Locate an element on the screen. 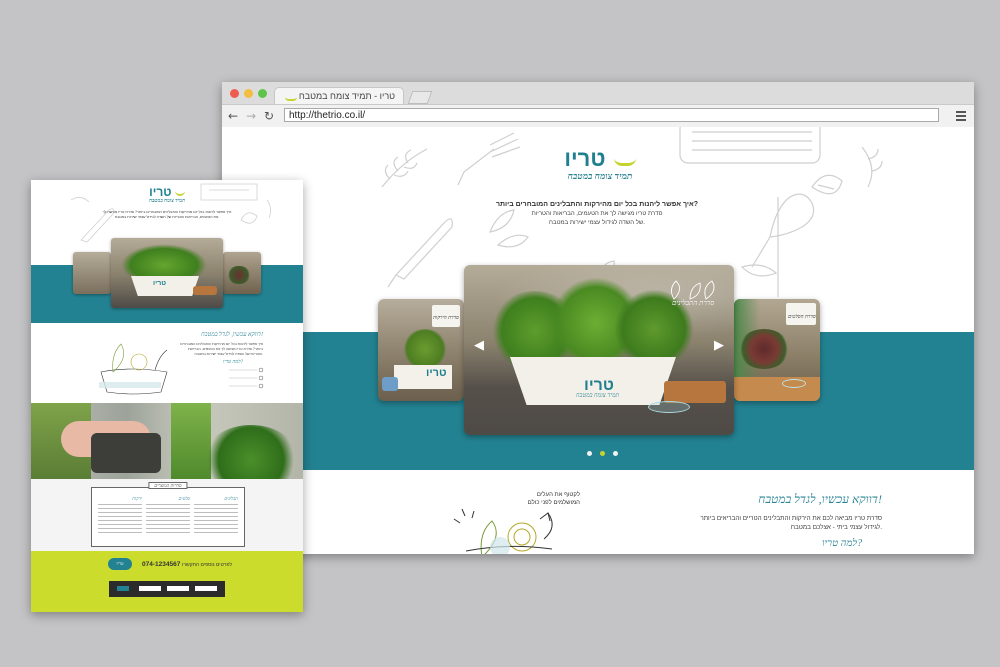 This screenshot has height=667, width=1000. slider-dots is located at coordinates (604, 450).